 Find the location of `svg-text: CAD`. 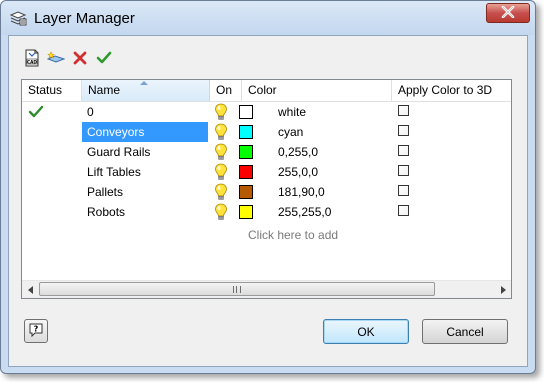

svg-text: CAD is located at coordinates (32, 61).